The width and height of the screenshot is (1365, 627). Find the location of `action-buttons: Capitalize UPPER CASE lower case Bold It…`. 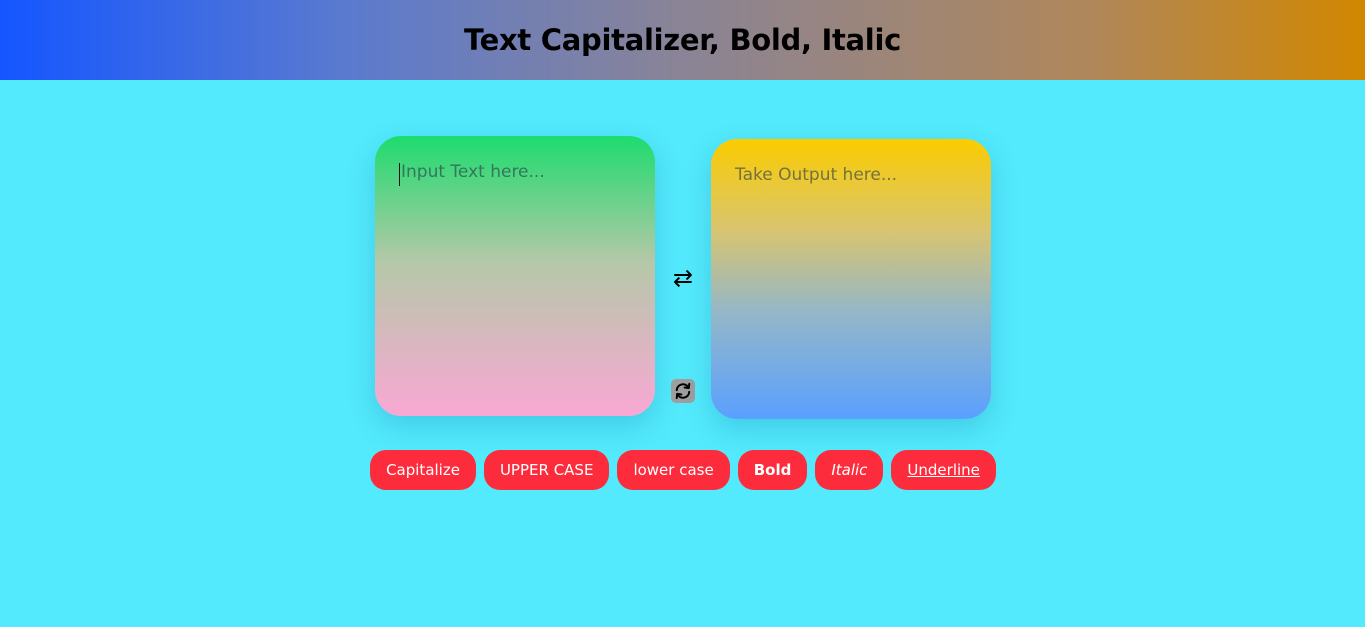

action-buttons: Capitalize UPPER CASE lower case Bold It… is located at coordinates (682, 470).